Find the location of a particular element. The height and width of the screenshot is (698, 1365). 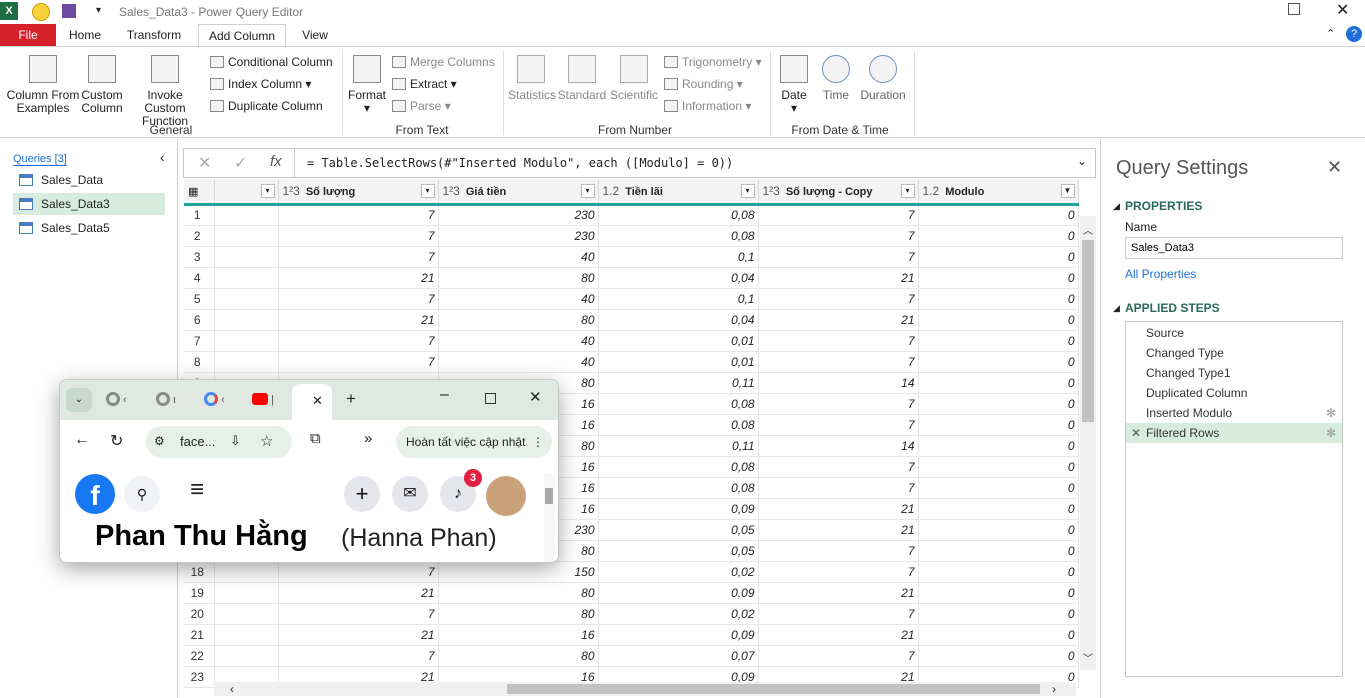

trigonometry-button: Trigonometry ▾ is located at coordinates (713, 62).